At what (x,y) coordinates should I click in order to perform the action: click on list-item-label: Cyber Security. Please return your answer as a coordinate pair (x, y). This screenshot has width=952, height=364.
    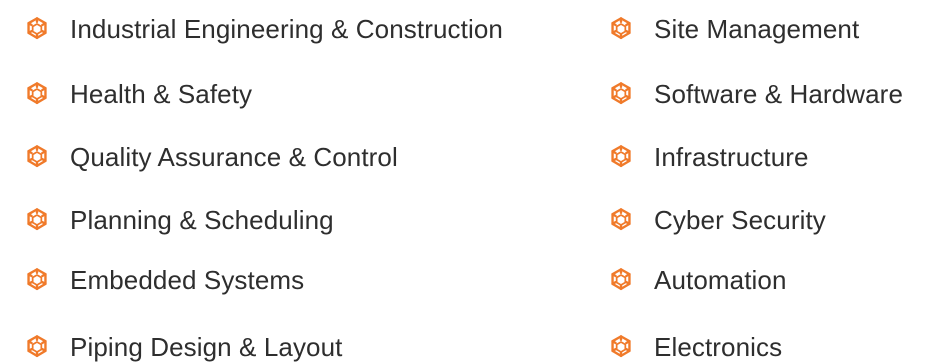
    Looking at the image, I should click on (740, 219).